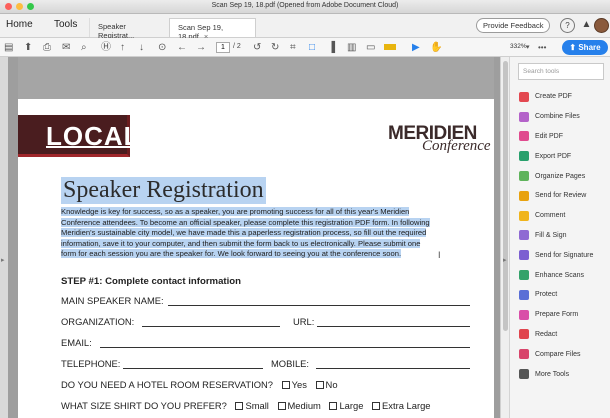 The width and height of the screenshot is (610, 418). Describe the element at coordinates (556, 255) in the screenshot. I see `tool-send-for-signature: Send for Signature` at that location.